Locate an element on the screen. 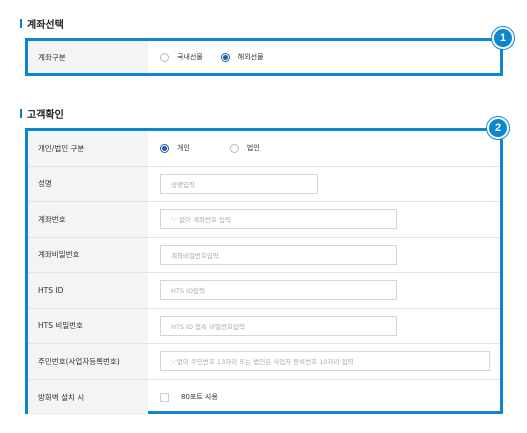  account-type-label: 계좌구분 is located at coordinates (88, 57).